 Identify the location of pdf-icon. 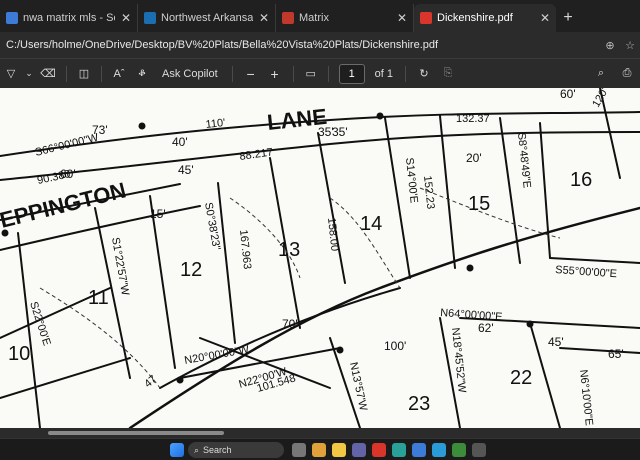
(426, 18).